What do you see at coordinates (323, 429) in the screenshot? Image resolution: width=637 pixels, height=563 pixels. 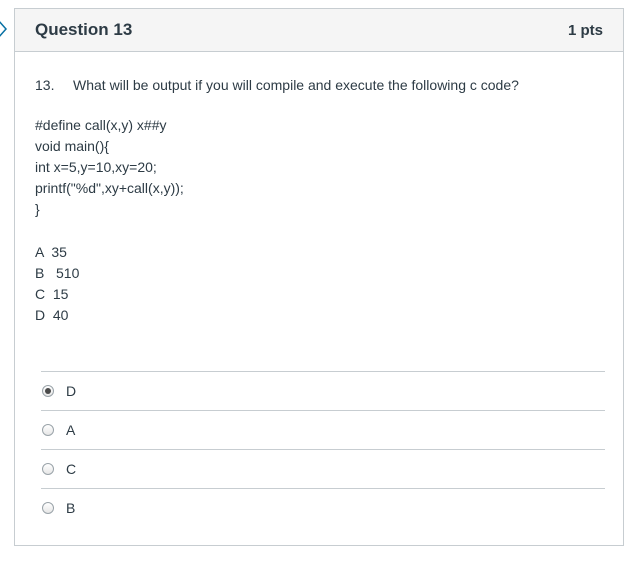 I see `answer-option-a: A` at bounding box center [323, 429].